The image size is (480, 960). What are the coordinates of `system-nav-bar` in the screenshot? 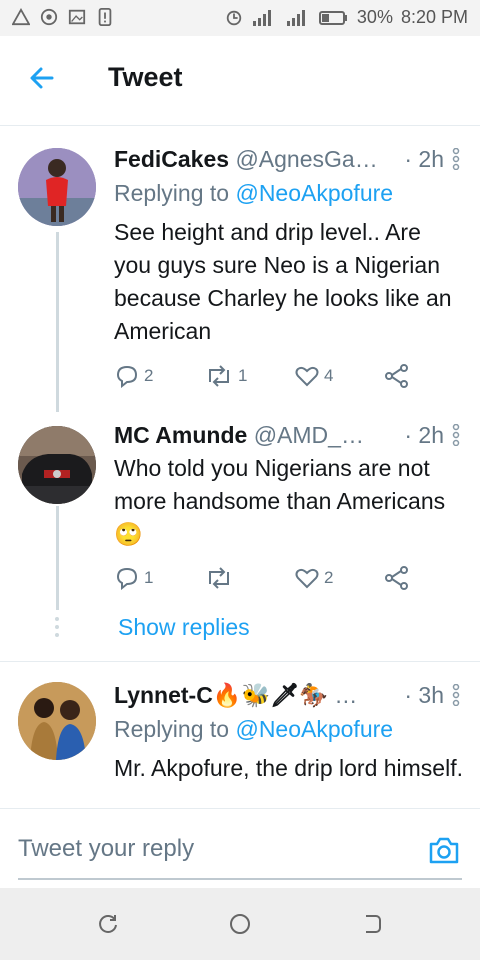 It's located at (240, 924).